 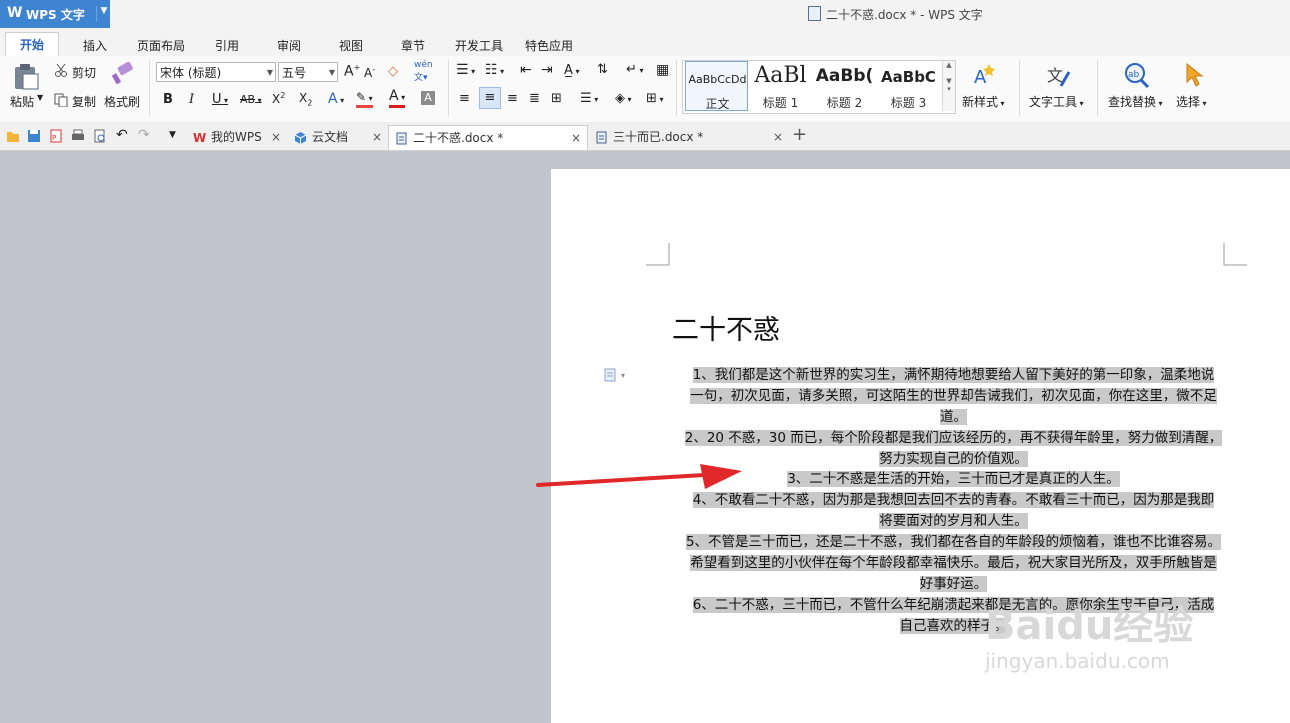 What do you see at coordinates (428, 98) in the screenshot?
I see `character-shading-icon: A` at bounding box center [428, 98].